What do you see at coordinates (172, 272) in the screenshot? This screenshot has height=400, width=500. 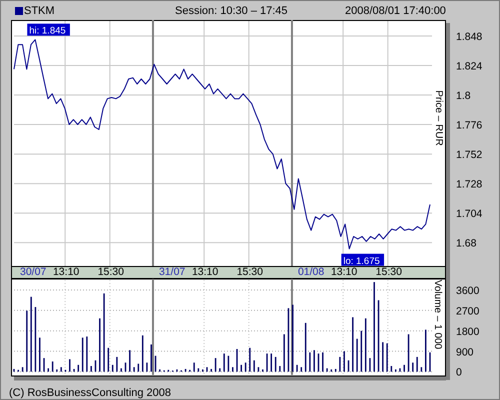 I see `time-label: 31/07` at bounding box center [172, 272].